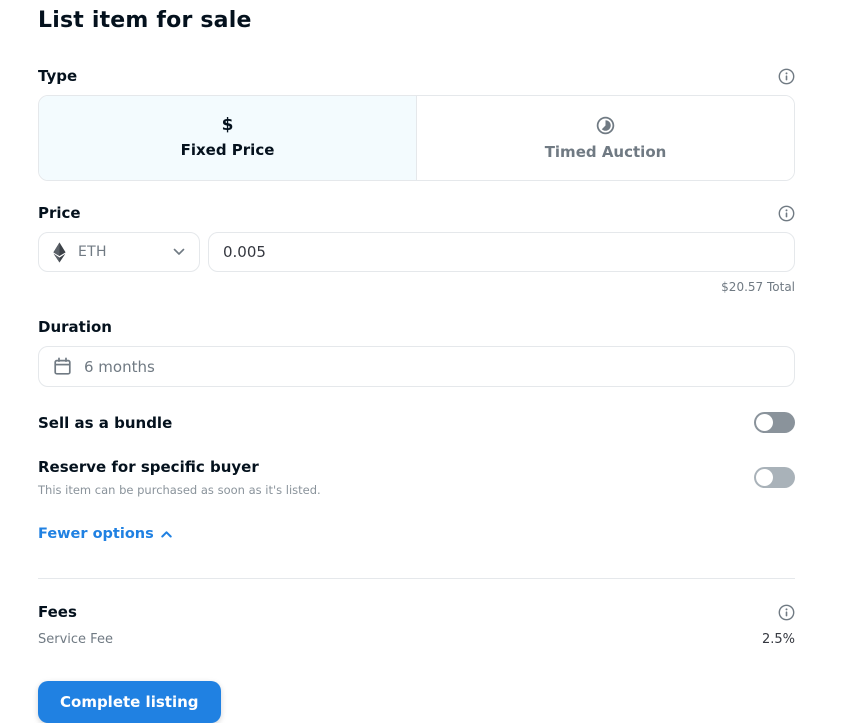 This screenshot has height=723, width=850. What do you see at coordinates (786, 612) in the screenshot?
I see `fees-info-icon` at bounding box center [786, 612].